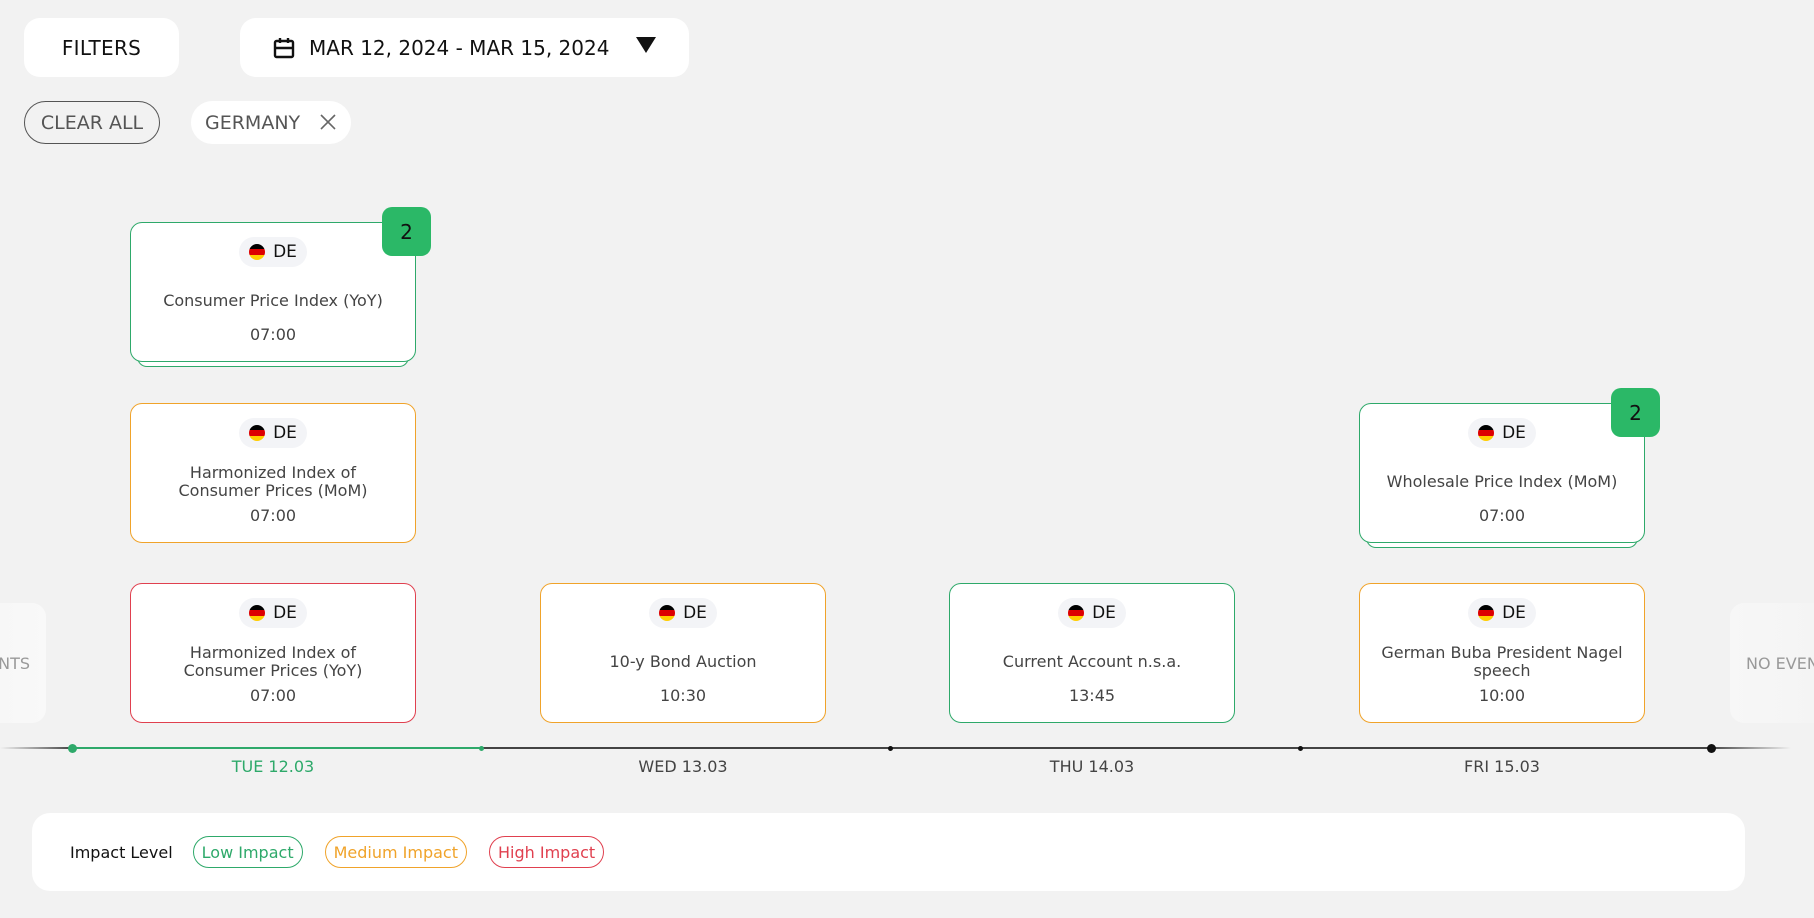  What do you see at coordinates (328, 122) in the screenshot?
I see `close-icon` at bounding box center [328, 122].